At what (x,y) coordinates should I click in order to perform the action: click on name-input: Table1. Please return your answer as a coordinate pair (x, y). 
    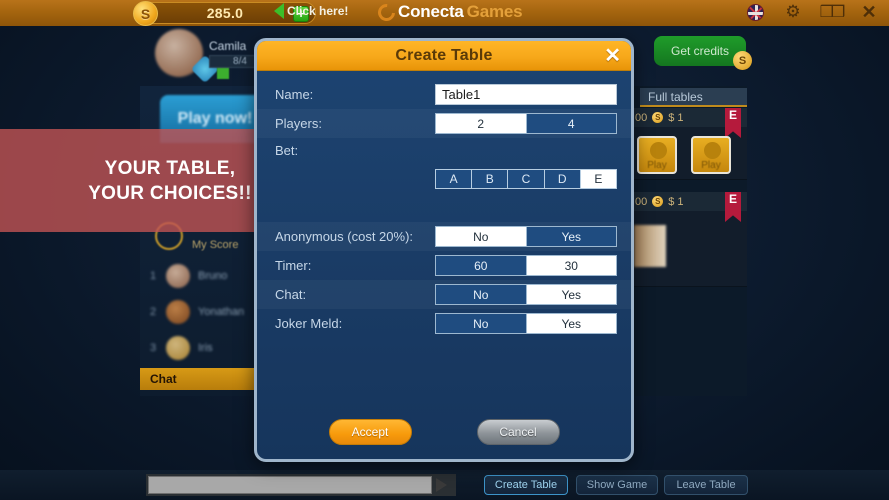
    Looking at the image, I should click on (526, 94).